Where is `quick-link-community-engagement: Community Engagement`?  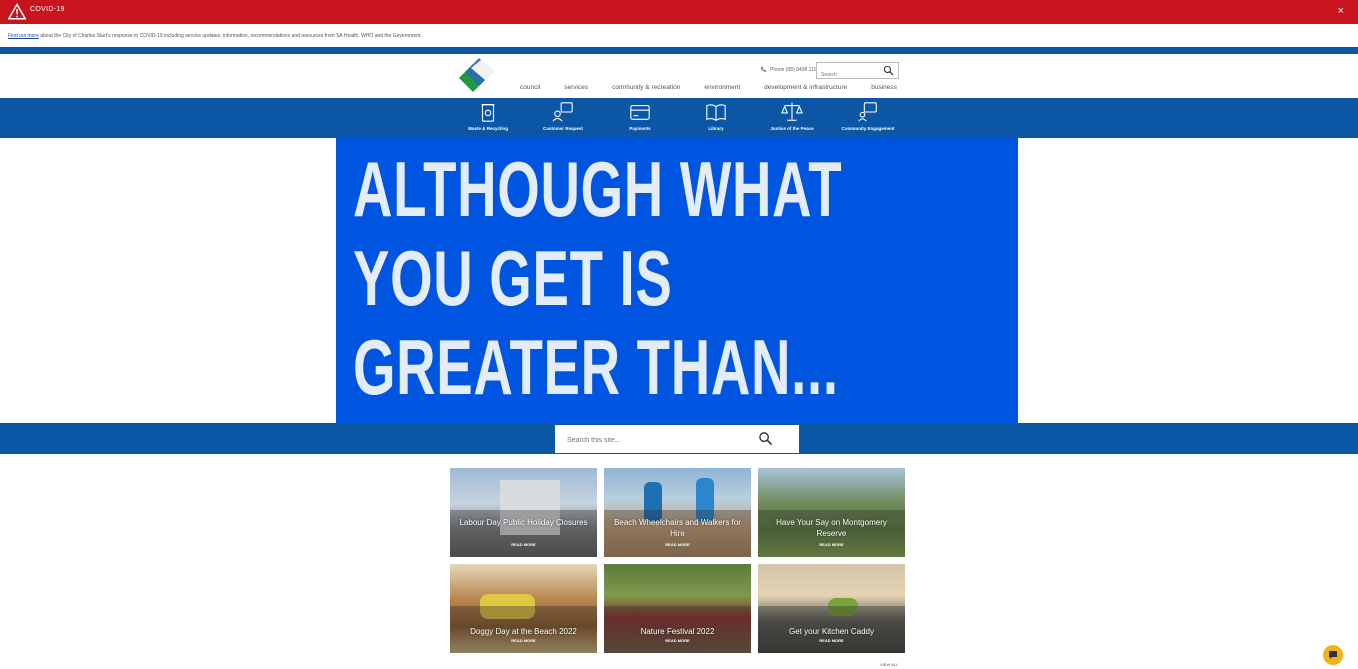
quick-link-community-engagement: Community Engagement is located at coordinates (868, 116).